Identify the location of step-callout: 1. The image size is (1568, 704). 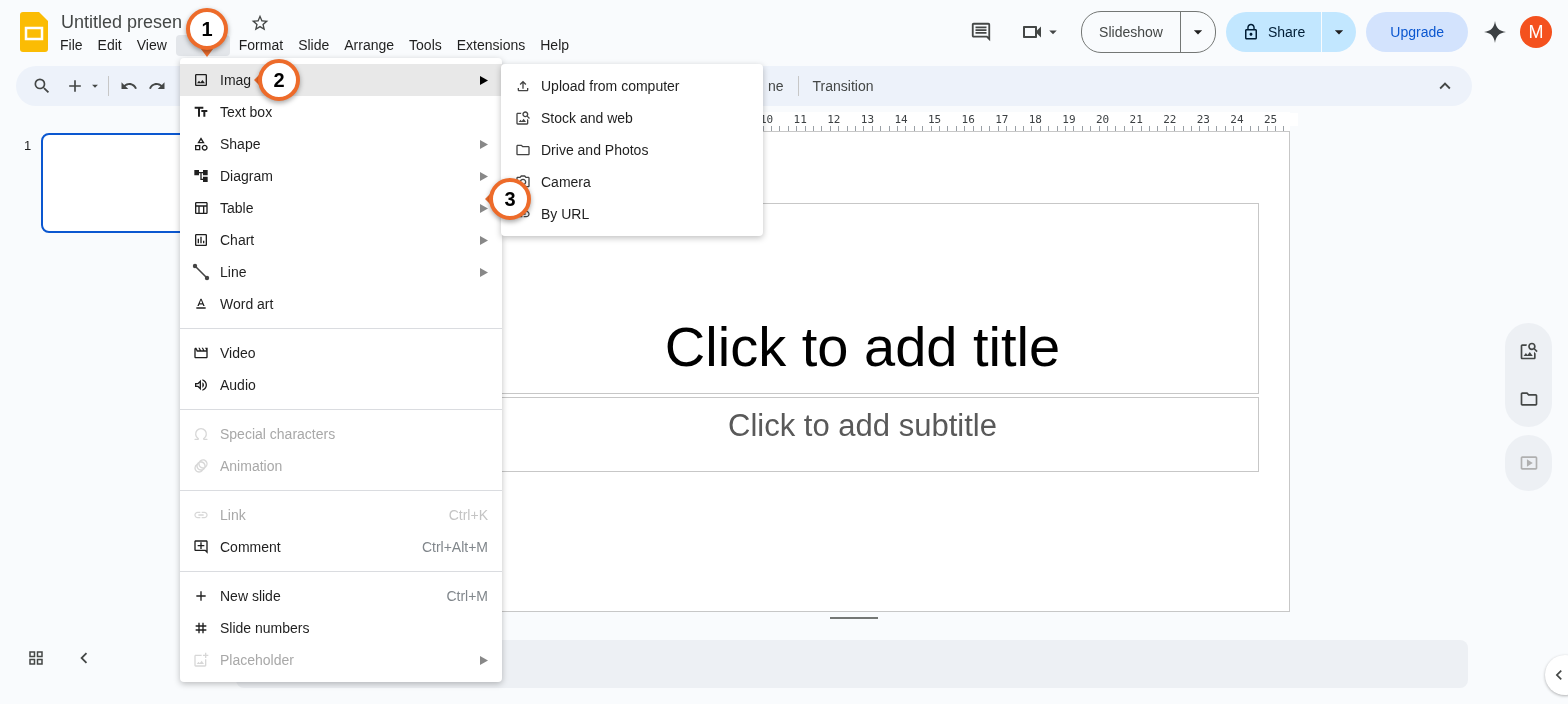
(207, 29).